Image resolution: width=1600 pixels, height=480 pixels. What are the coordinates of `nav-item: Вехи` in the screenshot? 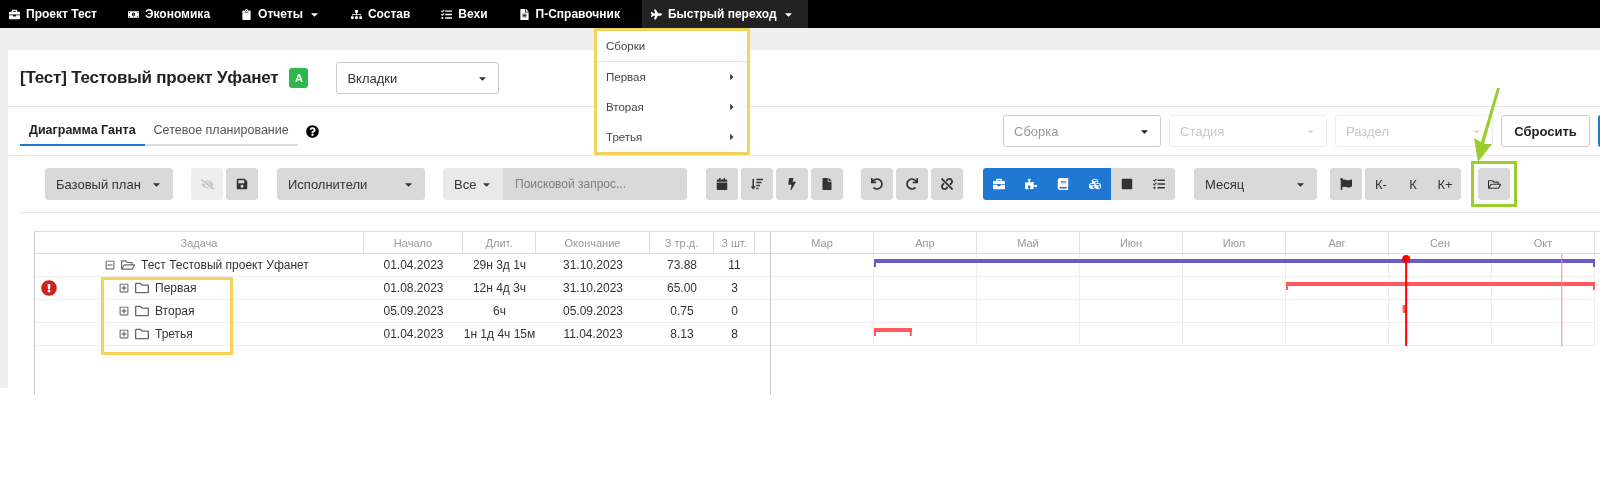 It's located at (465, 14).